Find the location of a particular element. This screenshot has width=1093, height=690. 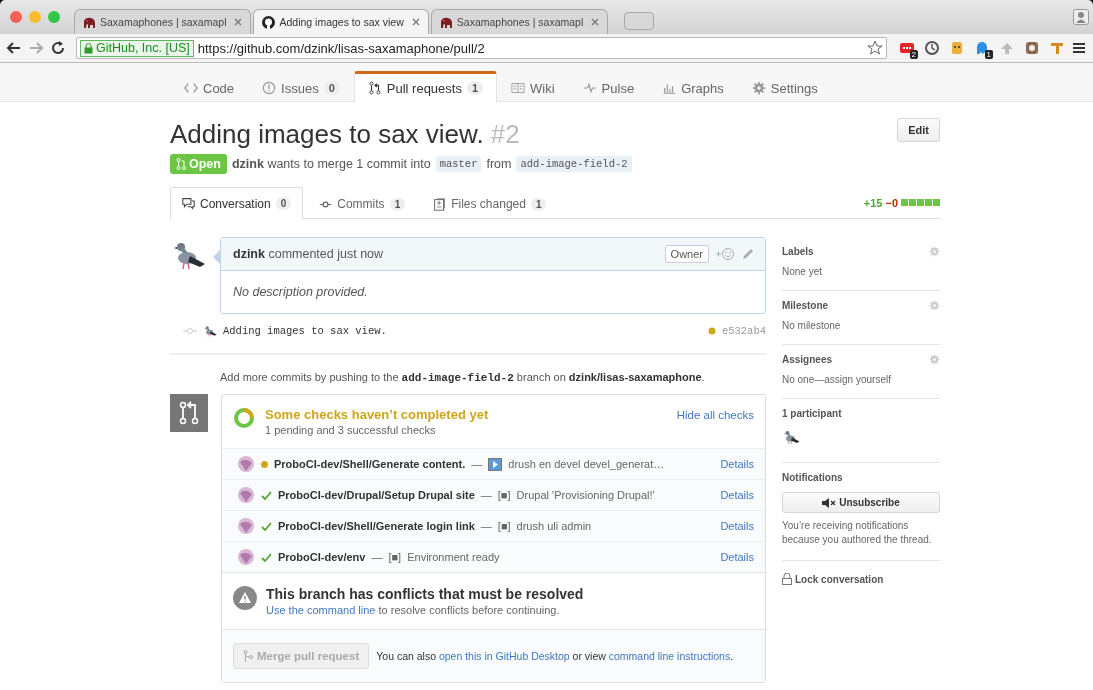

reload-icon is located at coordinates (58, 48).